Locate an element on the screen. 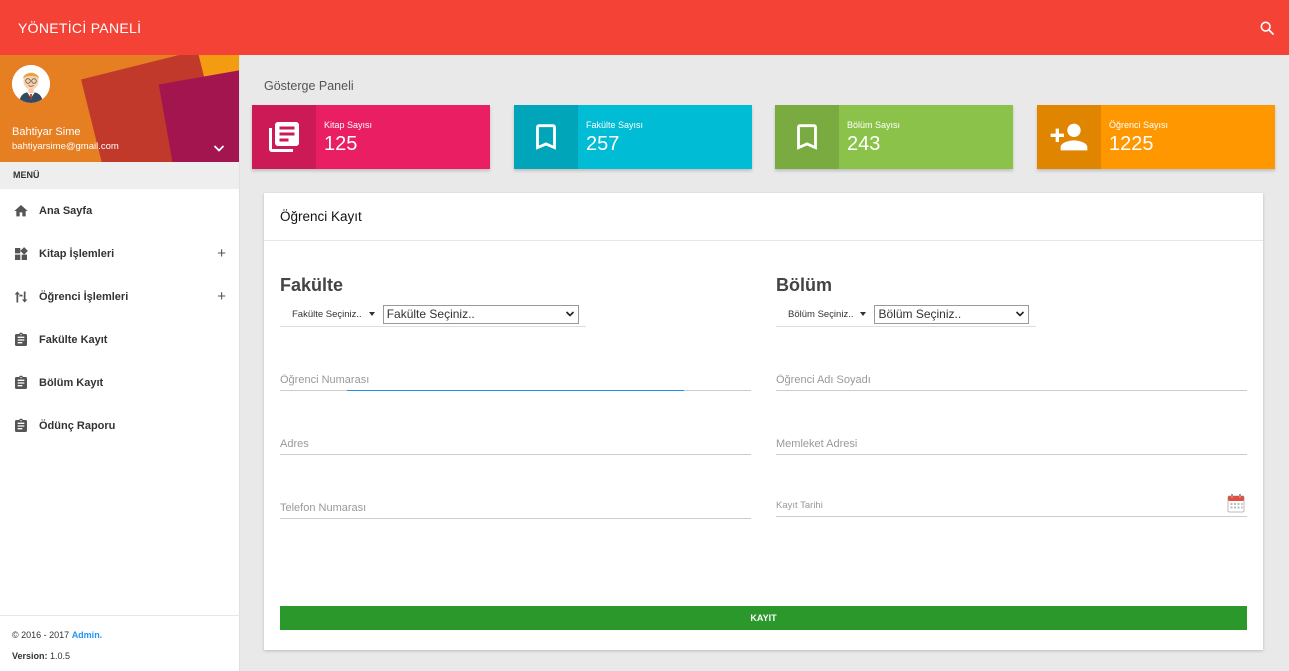 This screenshot has width=1289, height=671. stat-value: 257 is located at coordinates (603, 144).